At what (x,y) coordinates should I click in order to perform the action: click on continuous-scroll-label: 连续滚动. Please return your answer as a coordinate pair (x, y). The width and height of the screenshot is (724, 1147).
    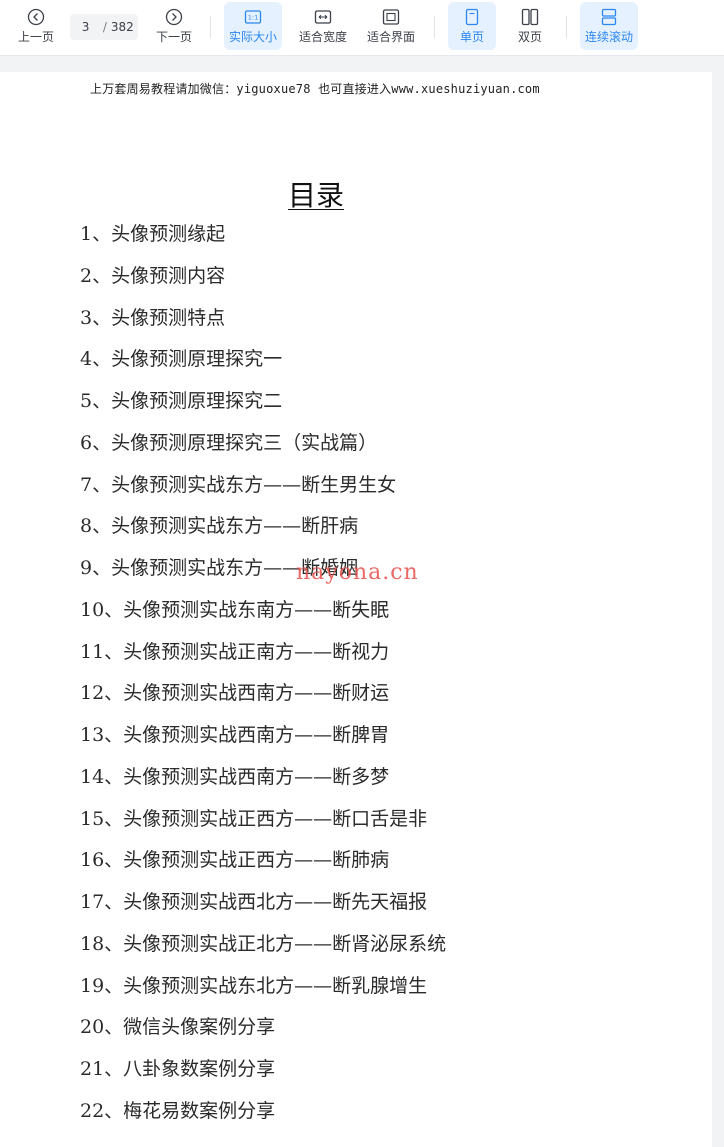
    Looking at the image, I should click on (608, 37).